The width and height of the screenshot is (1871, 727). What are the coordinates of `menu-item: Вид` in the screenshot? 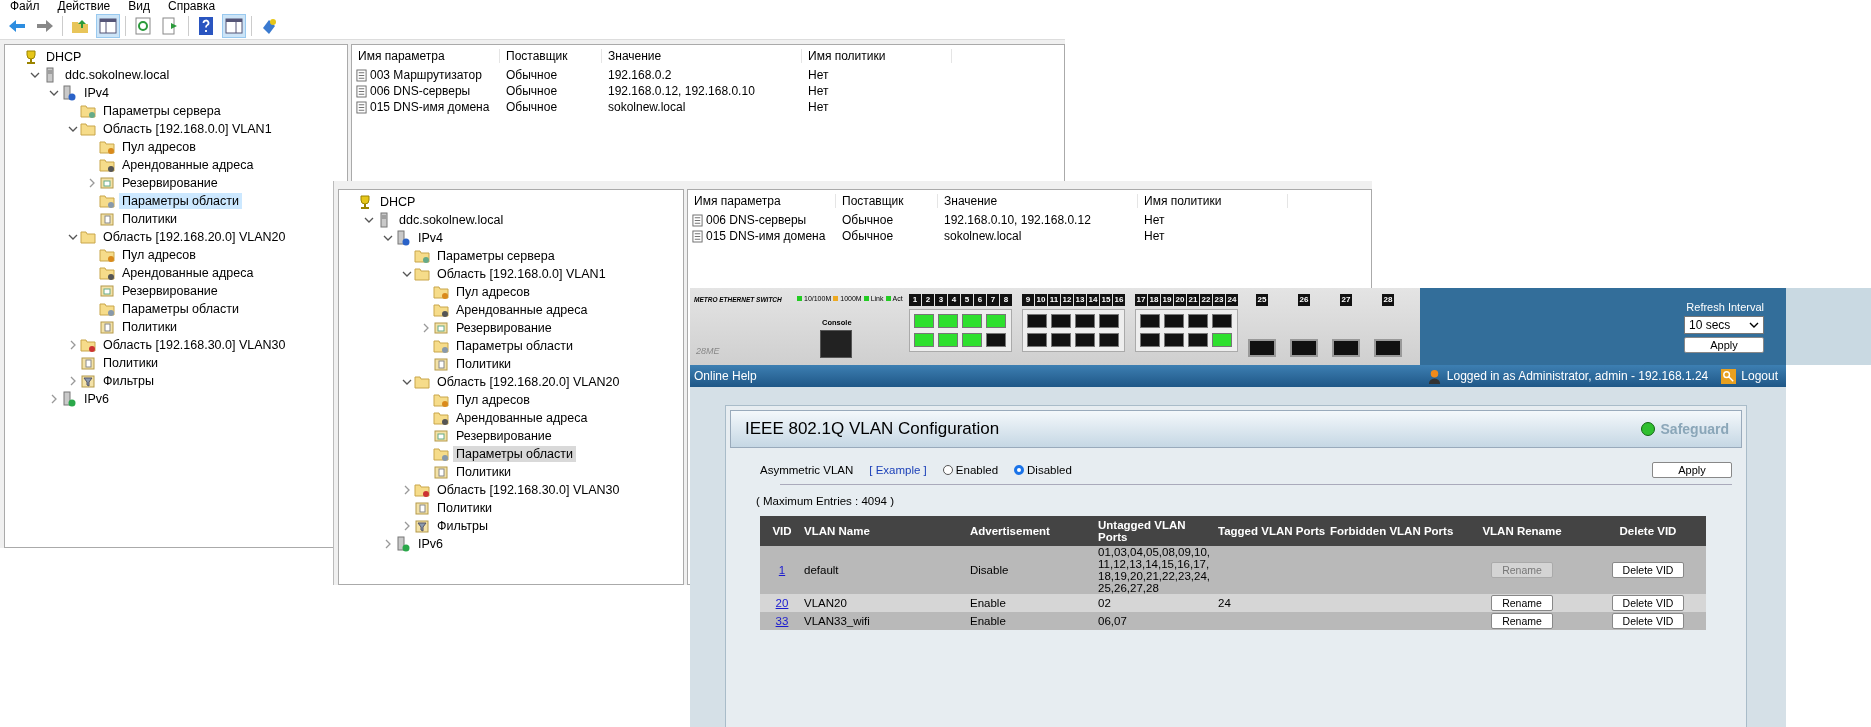 It's located at (139, 6).